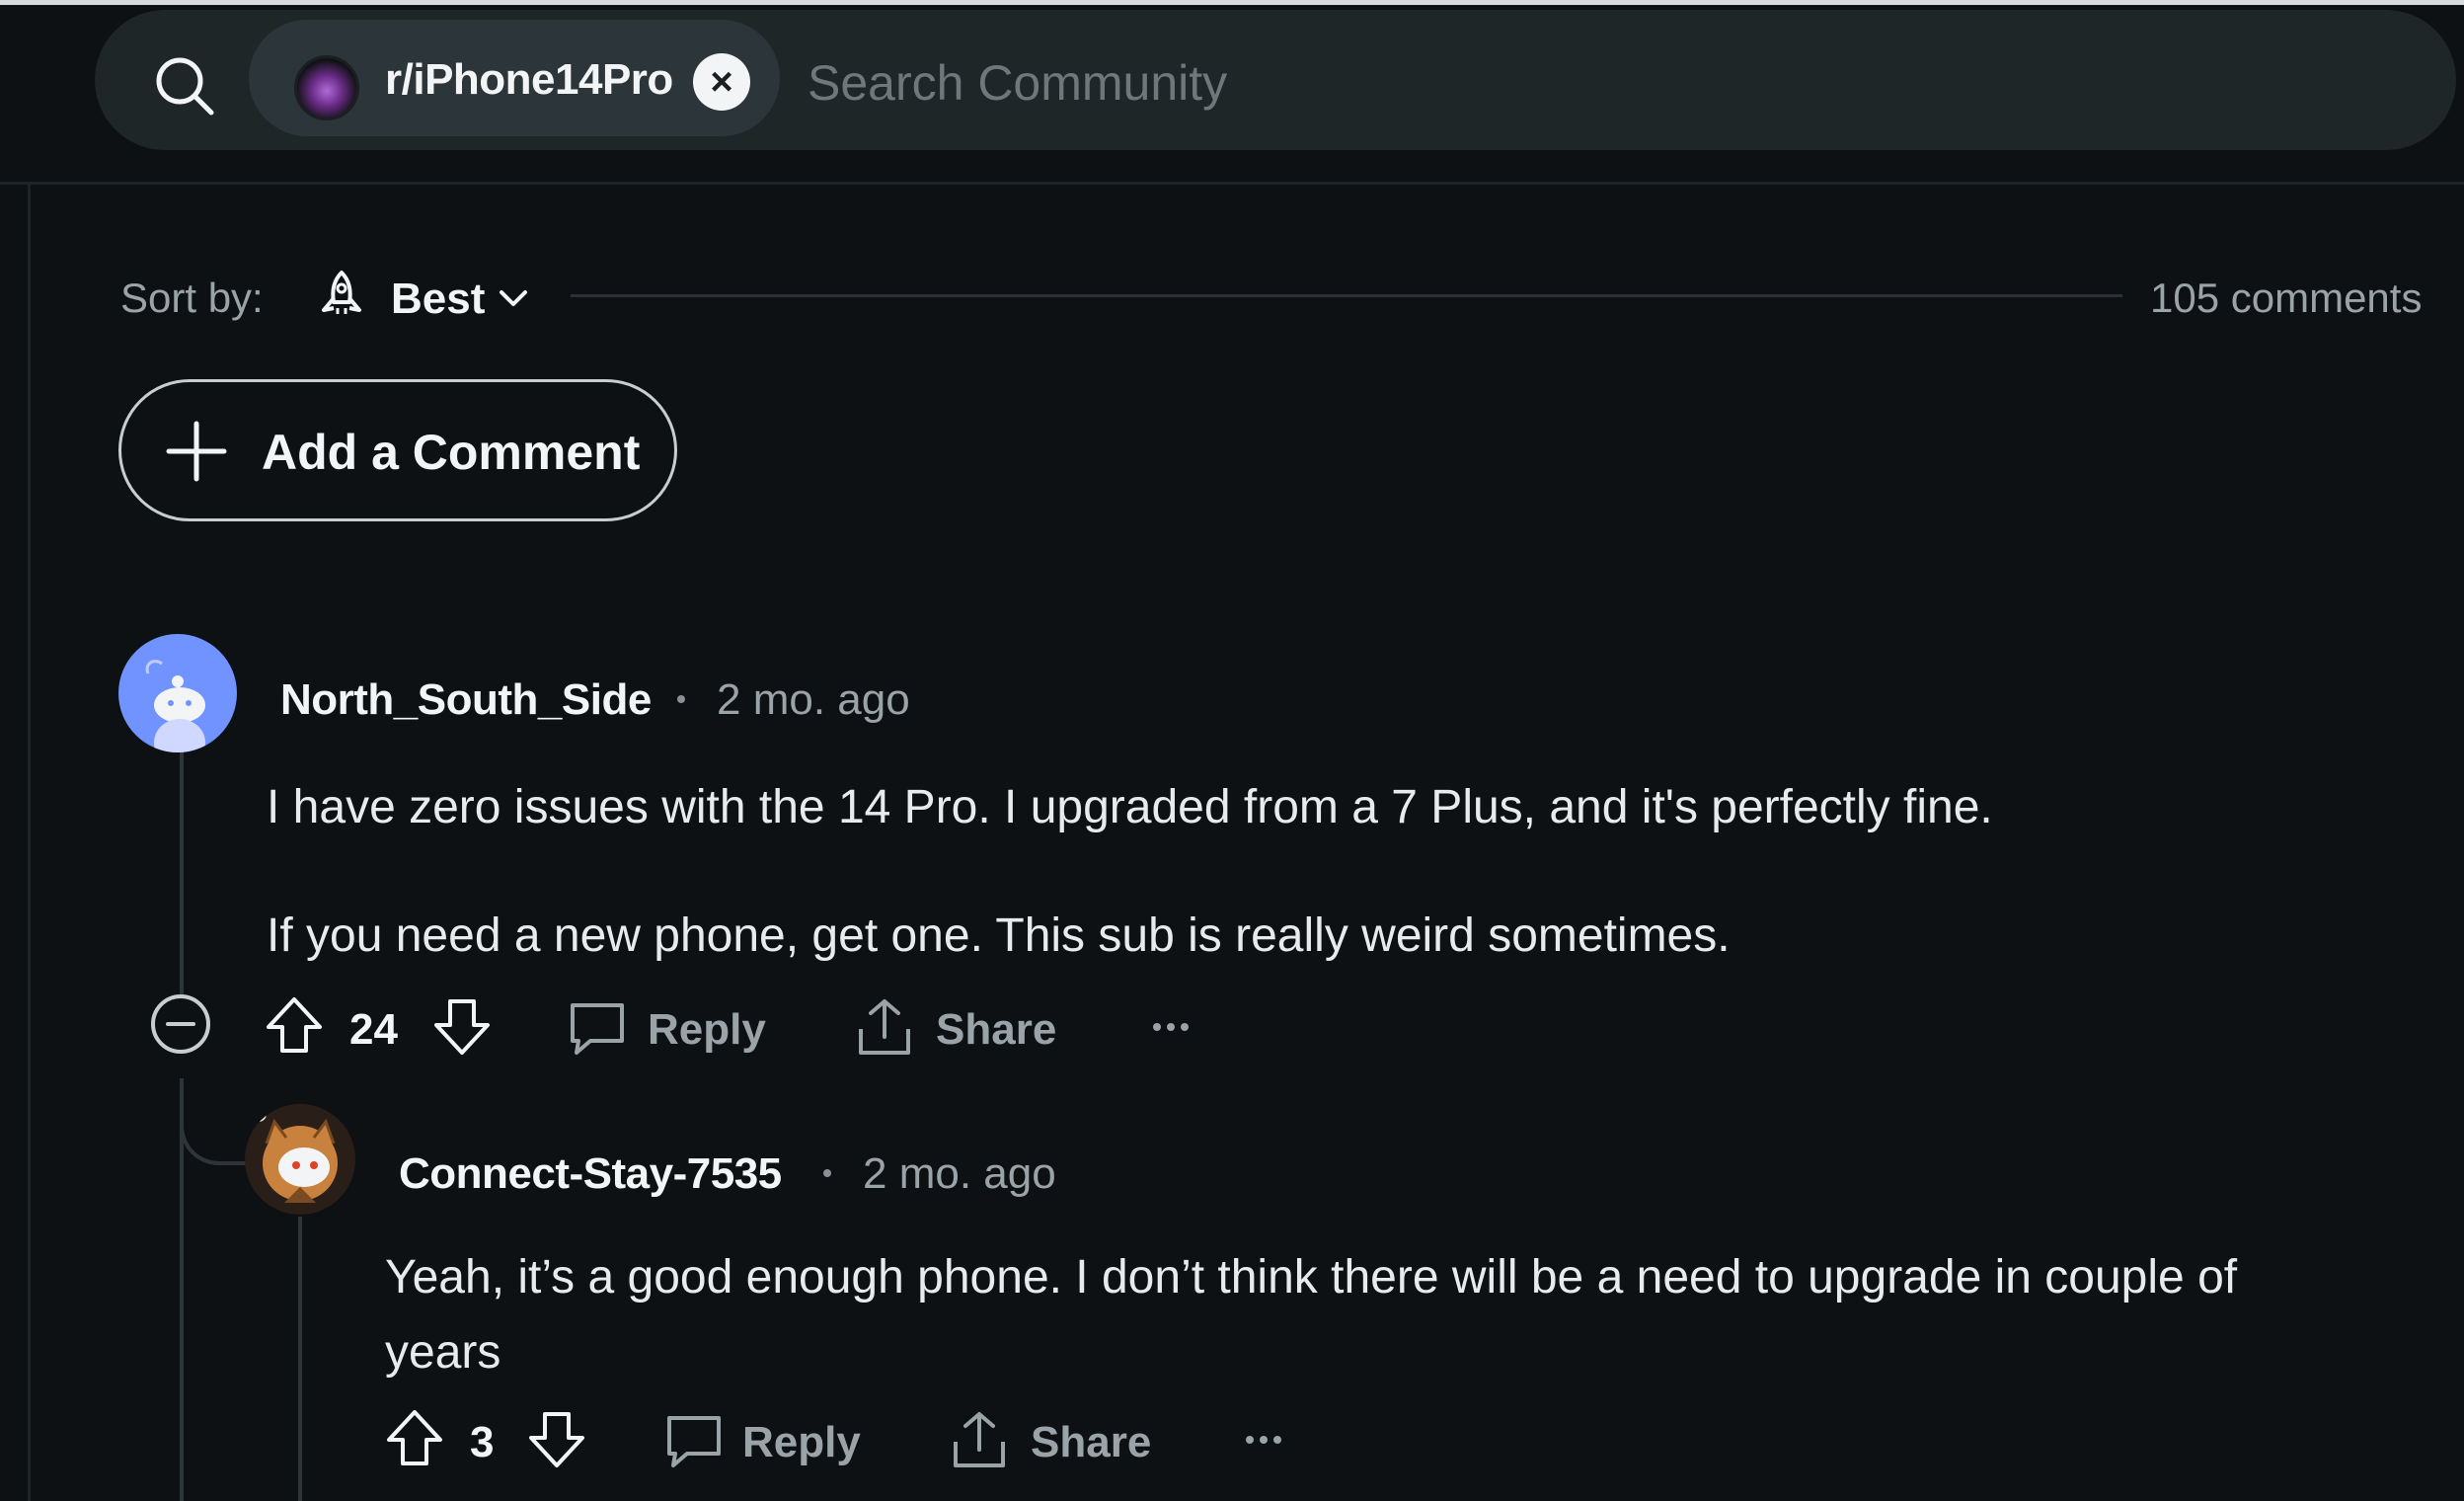 This screenshot has height=1501, width=2464. Describe the element at coordinates (180, 1024) in the screenshot. I see `collapse-icon` at that location.